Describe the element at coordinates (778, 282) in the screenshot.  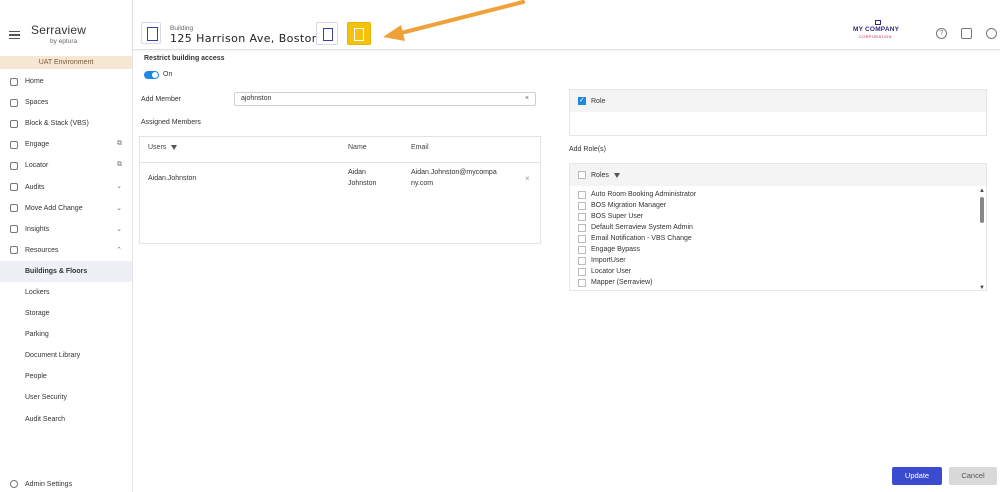
I see `list-item: Mapper (Serraview)` at that location.